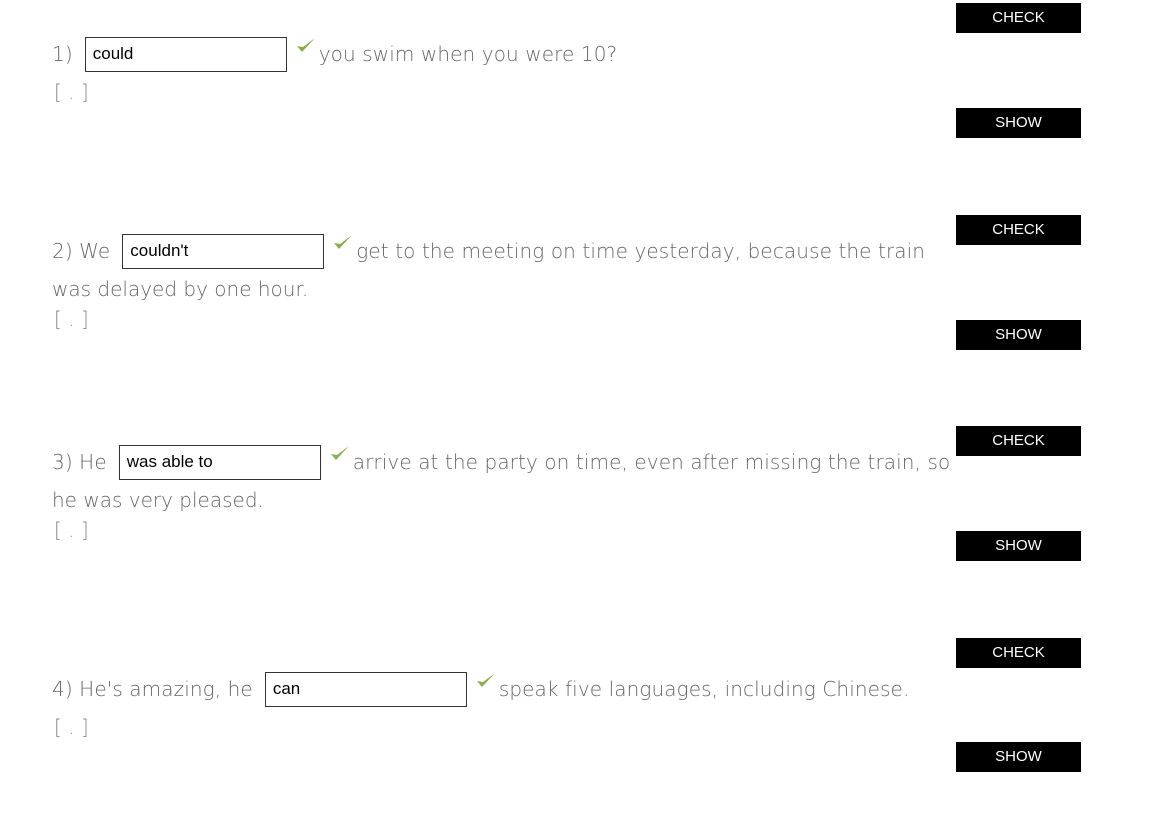  I want to click on question-3-answer-input, so click(219, 462).